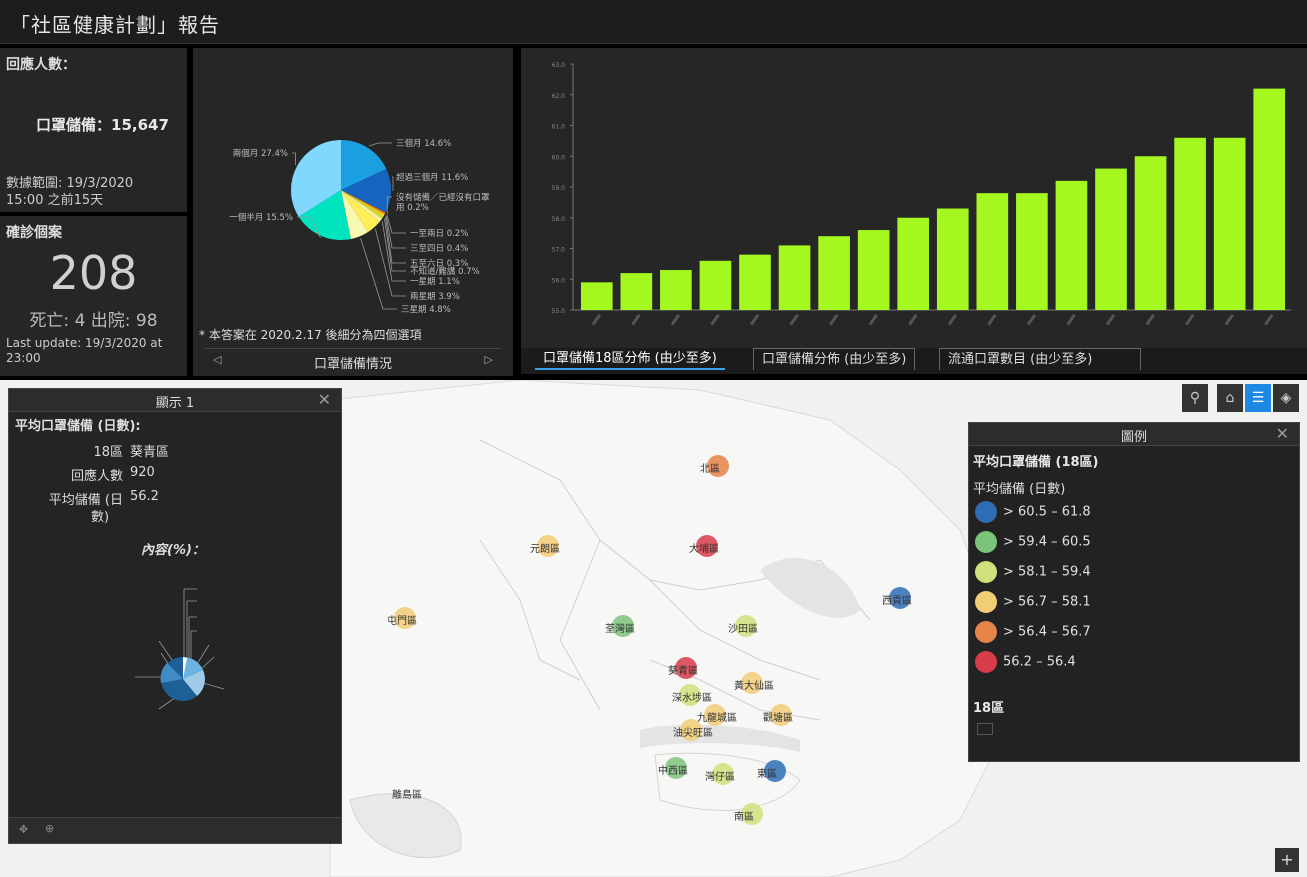  I want to click on mask-stock-metric: 口罩儲備：15,647, so click(102, 124).